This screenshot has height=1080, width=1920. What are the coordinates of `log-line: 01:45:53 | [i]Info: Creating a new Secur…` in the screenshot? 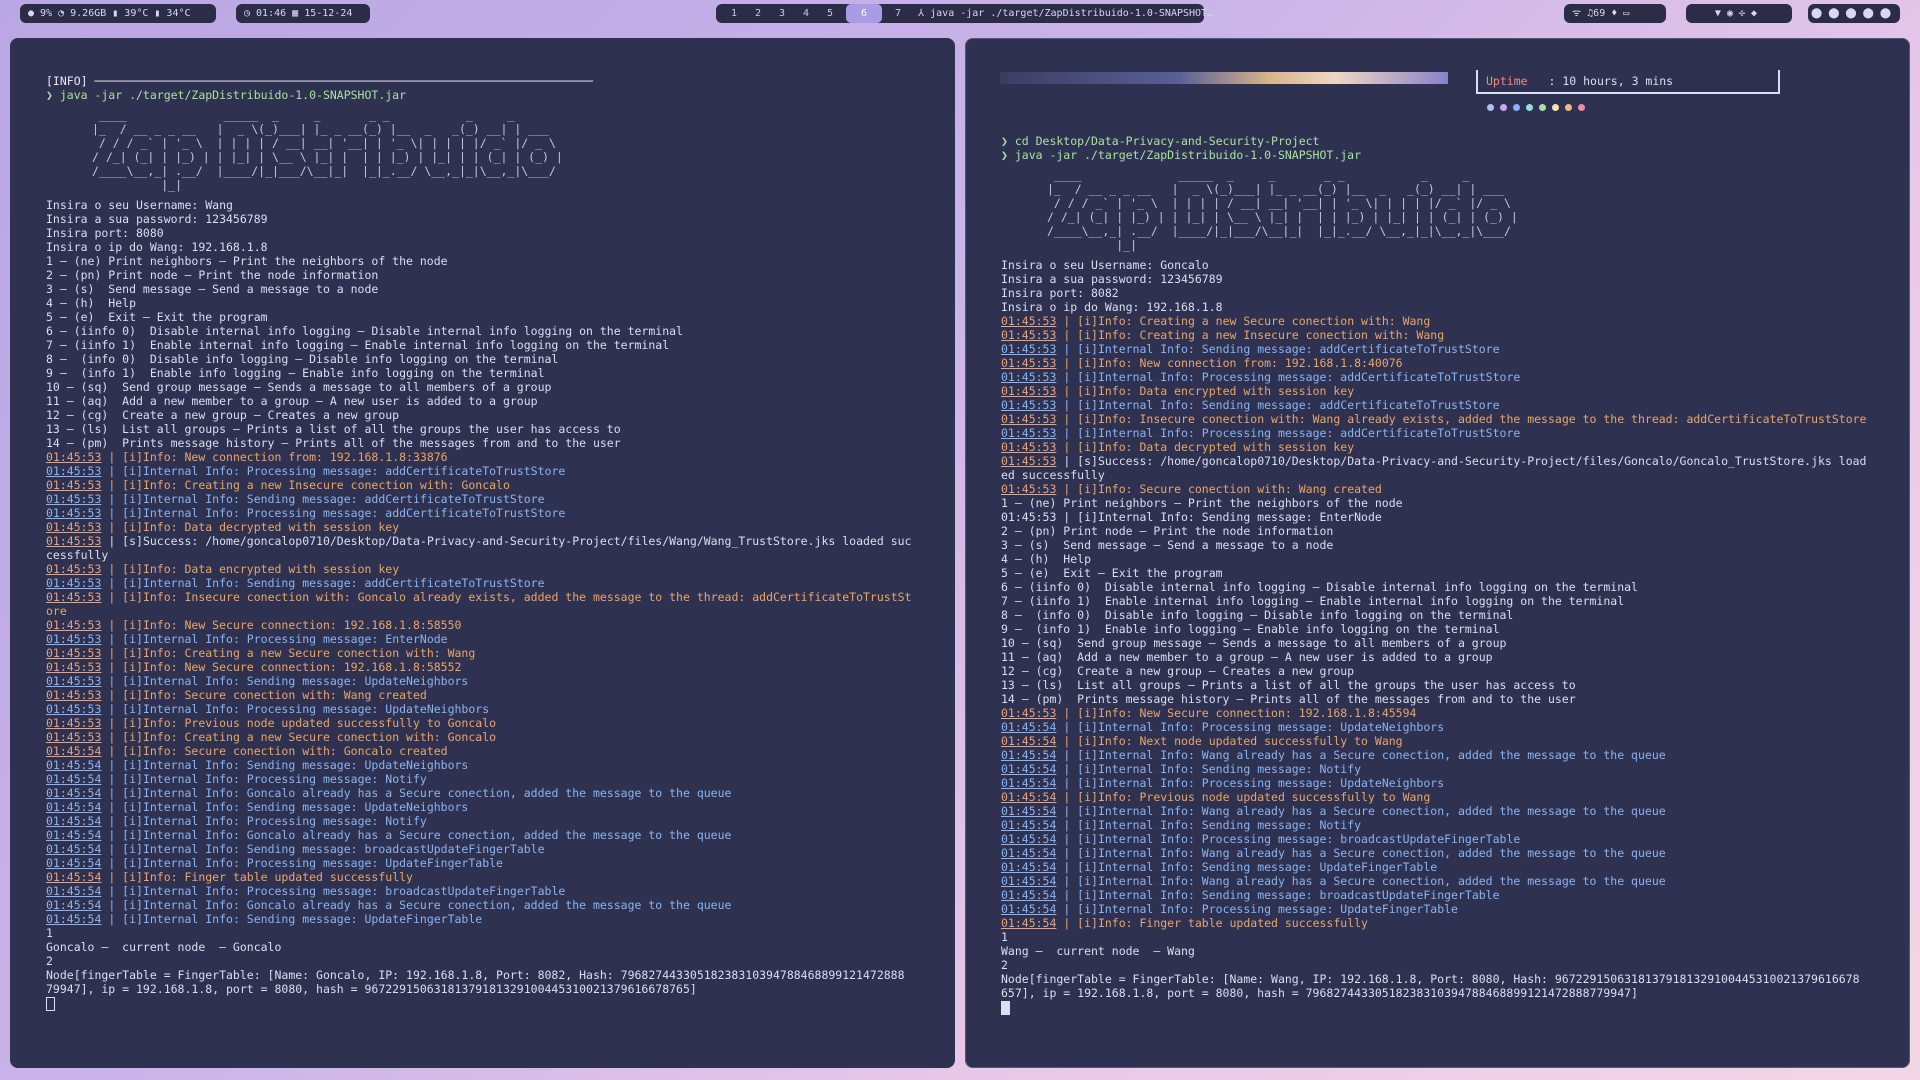 It's located at (500, 653).